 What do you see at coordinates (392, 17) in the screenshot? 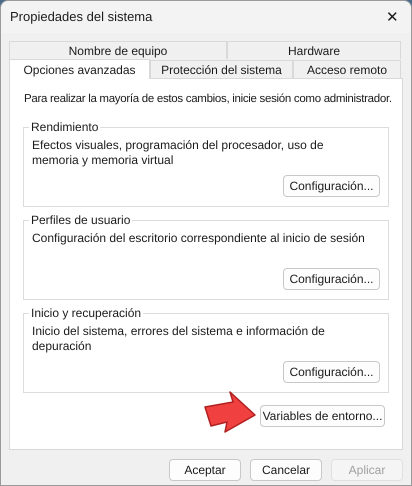
I see `close-button: ✕` at bounding box center [392, 17].